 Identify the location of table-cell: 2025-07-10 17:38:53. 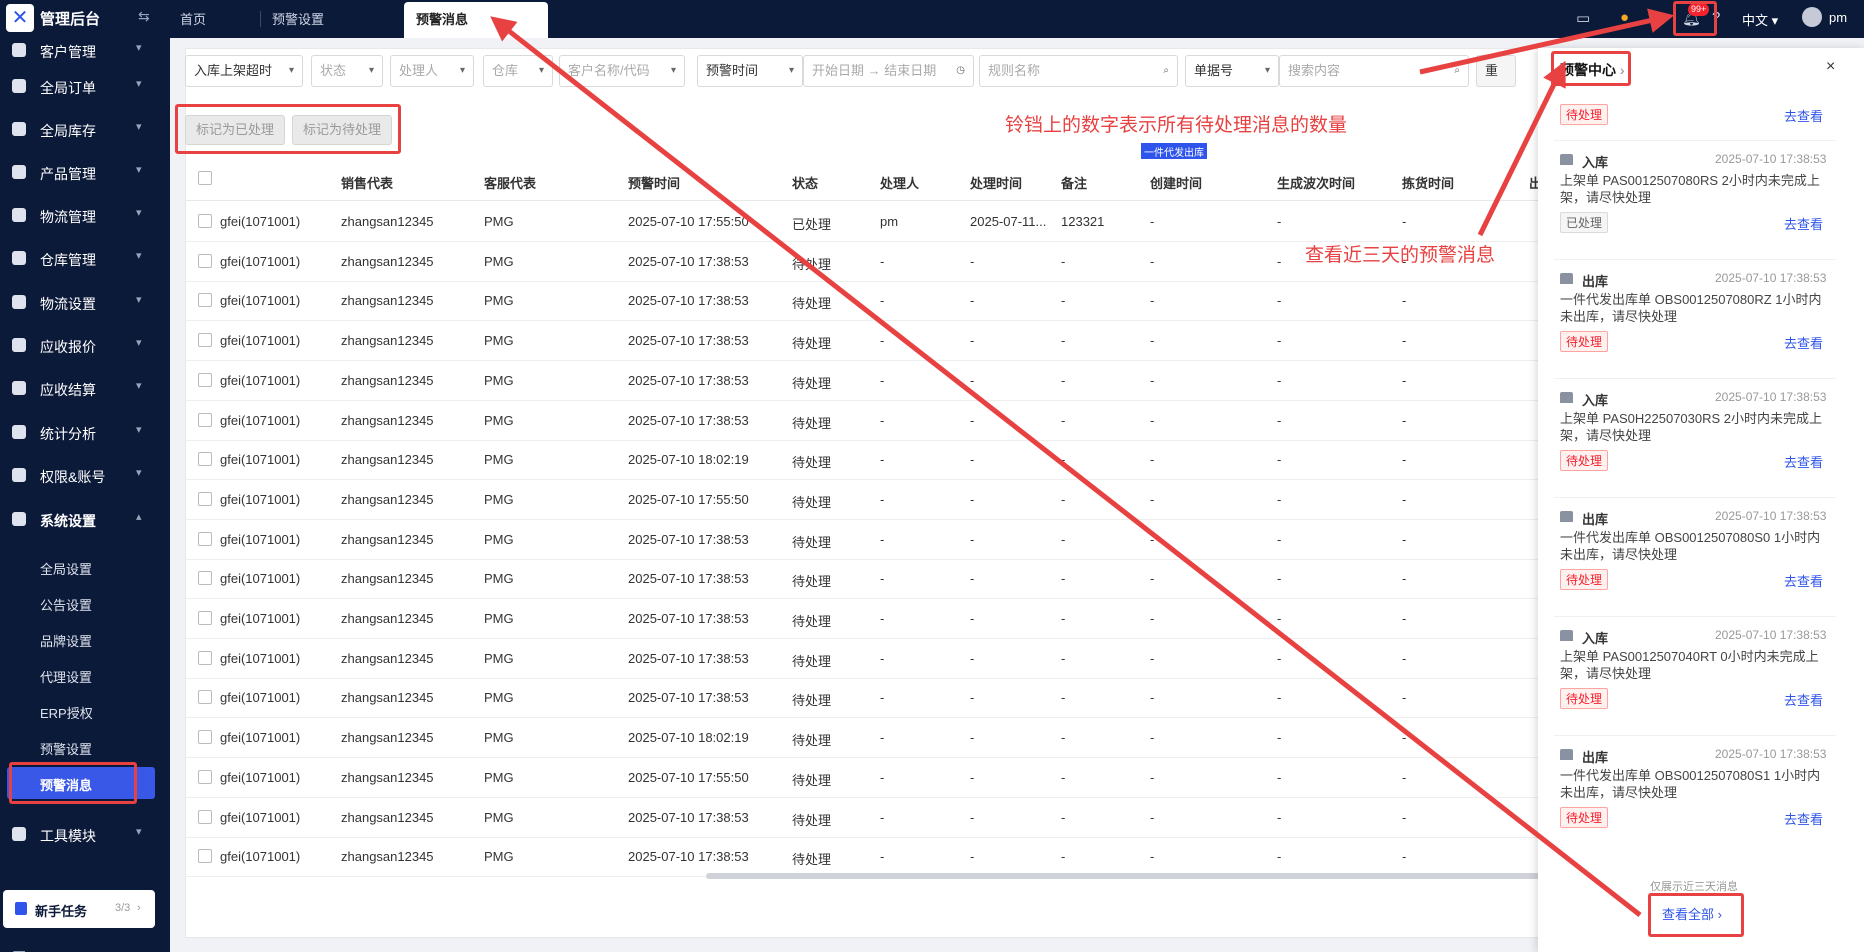
(688, 301).